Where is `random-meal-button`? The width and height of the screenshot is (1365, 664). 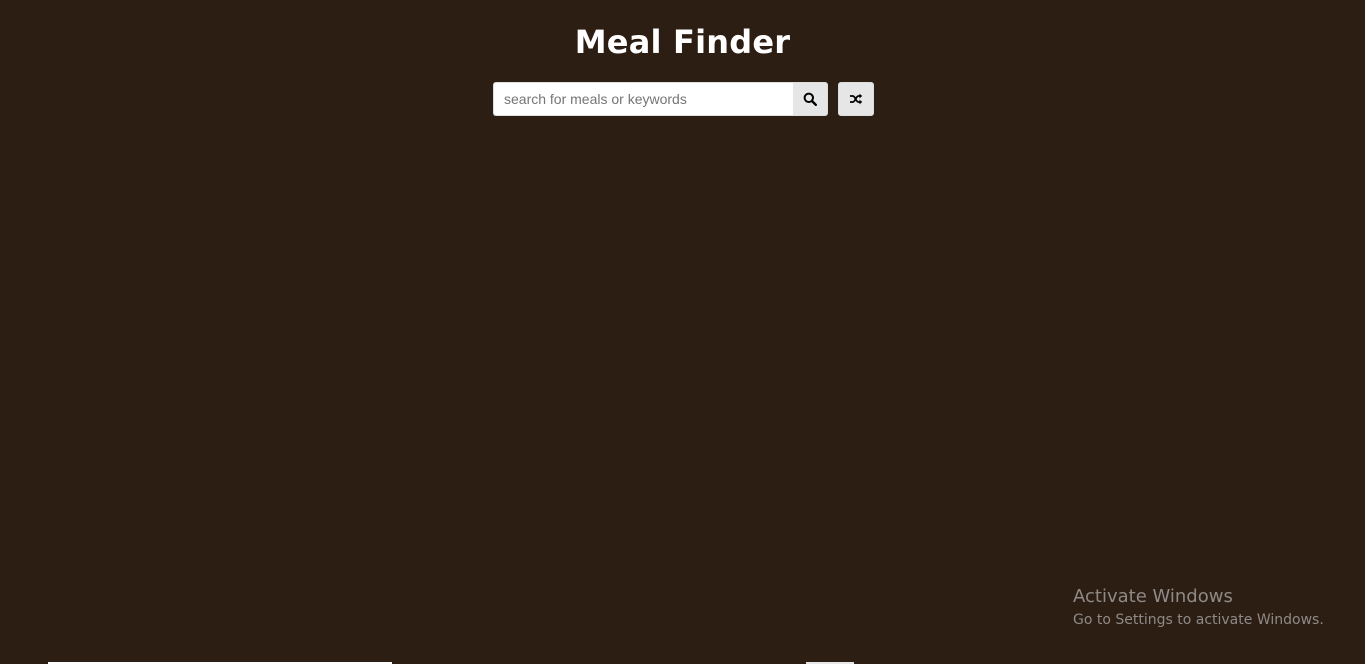 random-meal-button is located at coordinates (856, 99).